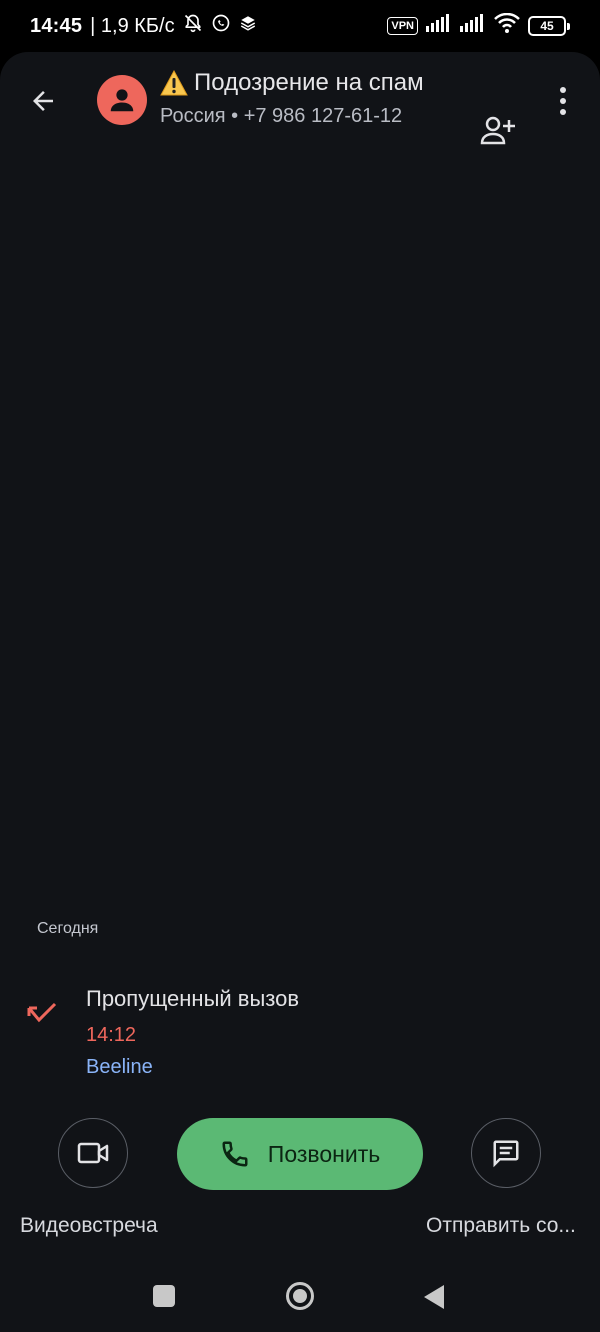 This screenshot has height=1332, width=600. I want to click on battery-tip, so click(568, 26).